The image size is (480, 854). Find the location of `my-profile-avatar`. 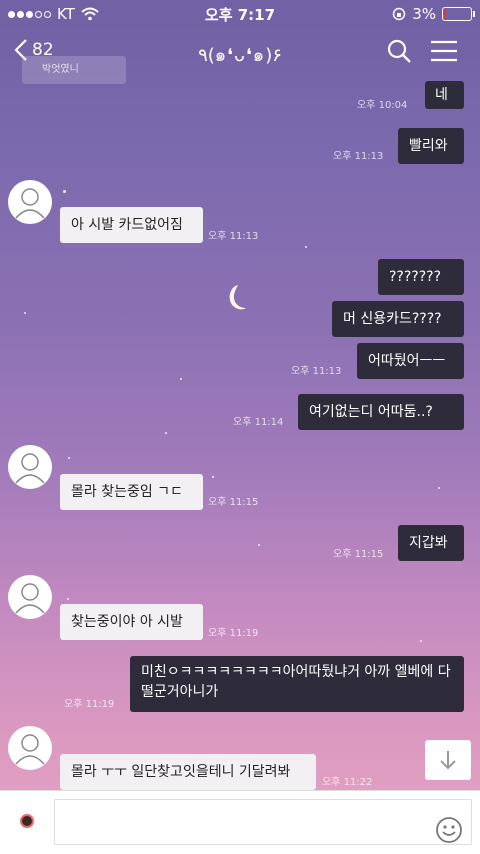

my-profile-avatar is located at coordinates (27, 821).